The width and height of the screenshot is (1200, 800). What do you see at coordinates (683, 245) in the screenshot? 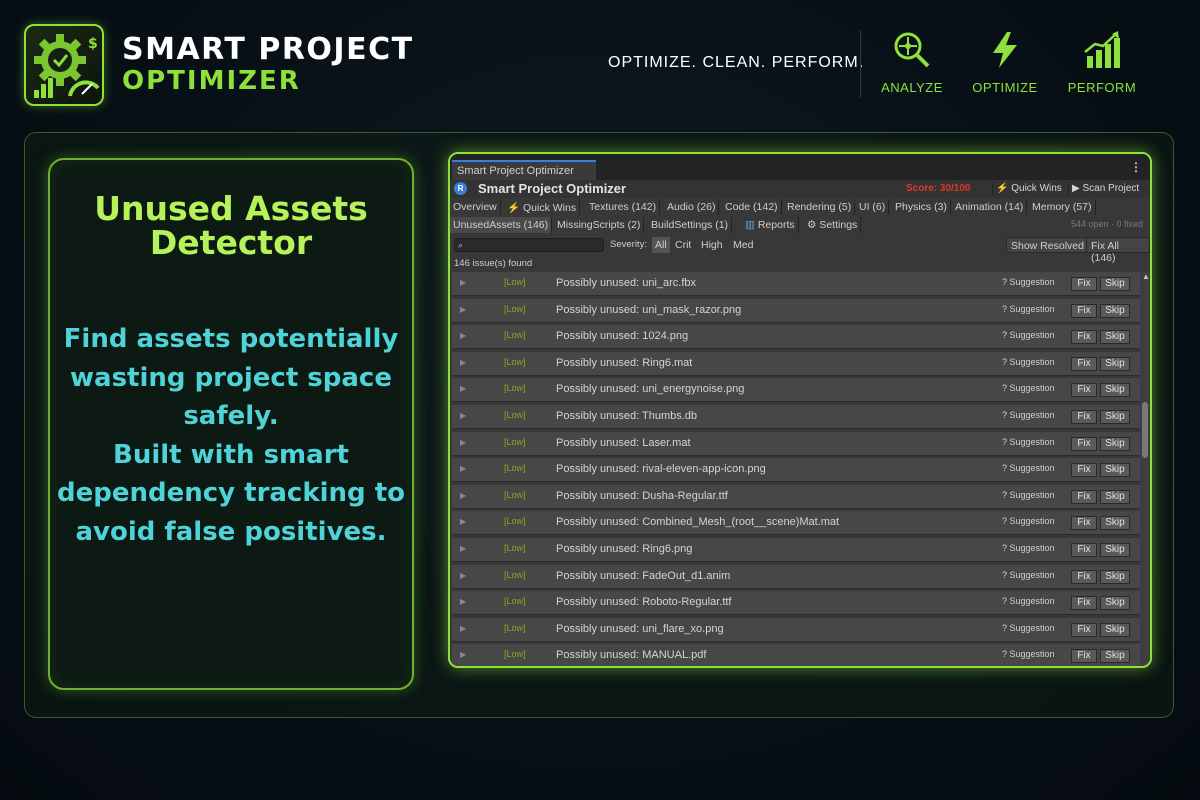
I see `severity-crit: Crit` at bounding box center [683, 245].